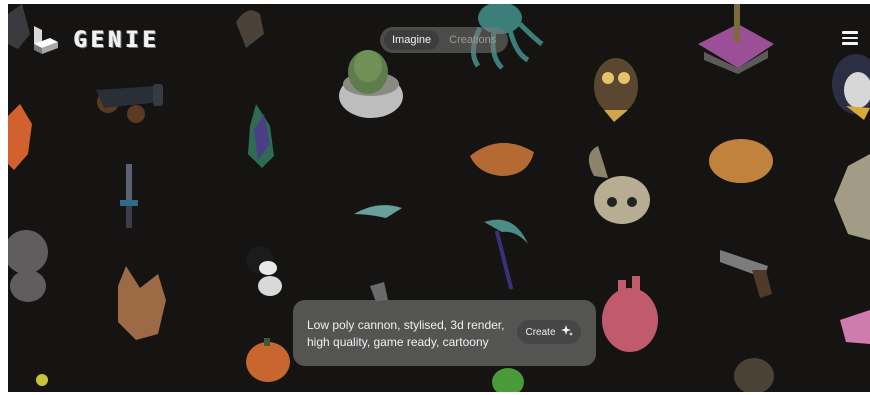  What do you see at coordinates (19, 26) in the screenshot?
I see `gallery-figure-topleft` at bounding box center [19, 26].